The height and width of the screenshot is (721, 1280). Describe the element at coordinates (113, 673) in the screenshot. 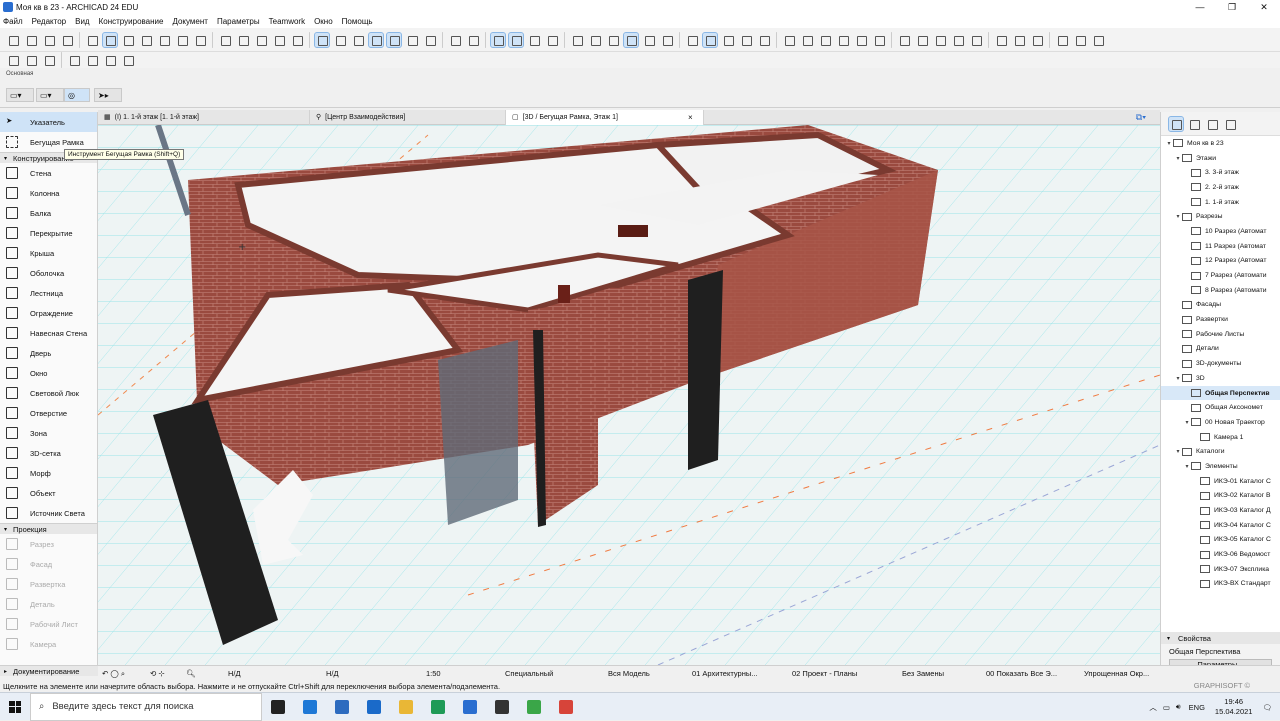

I see `undo-view-icon: ↶ ◯ ⌕` at that location.